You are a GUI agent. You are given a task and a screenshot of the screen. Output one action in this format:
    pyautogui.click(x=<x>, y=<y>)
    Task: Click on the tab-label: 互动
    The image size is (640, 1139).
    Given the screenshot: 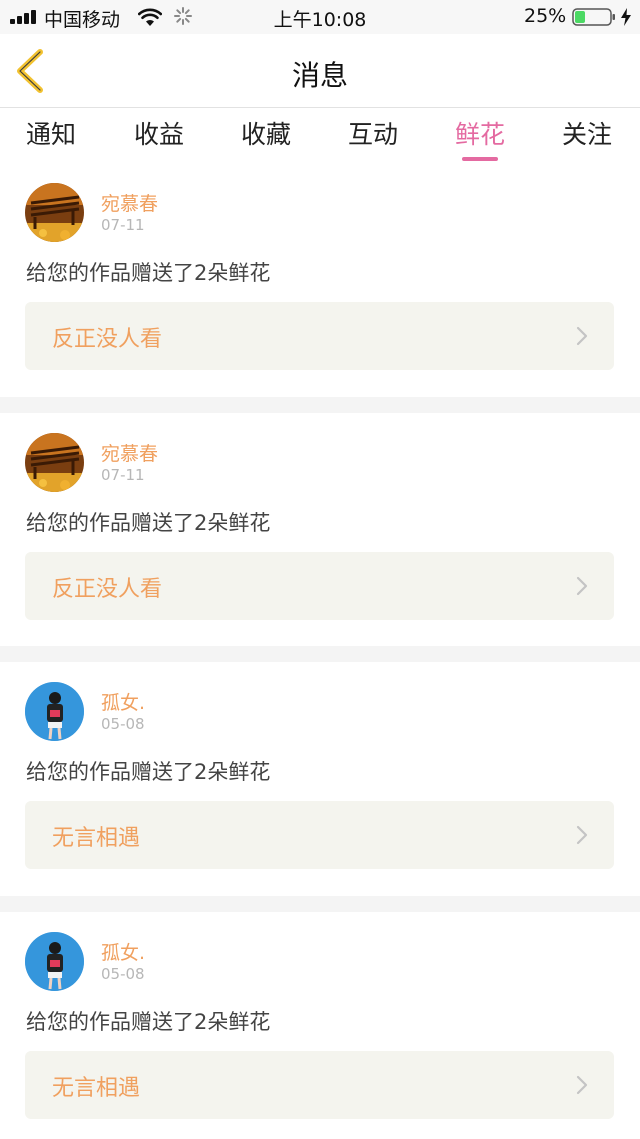 What is the action you would take?
    pyautogui.click(x=372, y=134)
    